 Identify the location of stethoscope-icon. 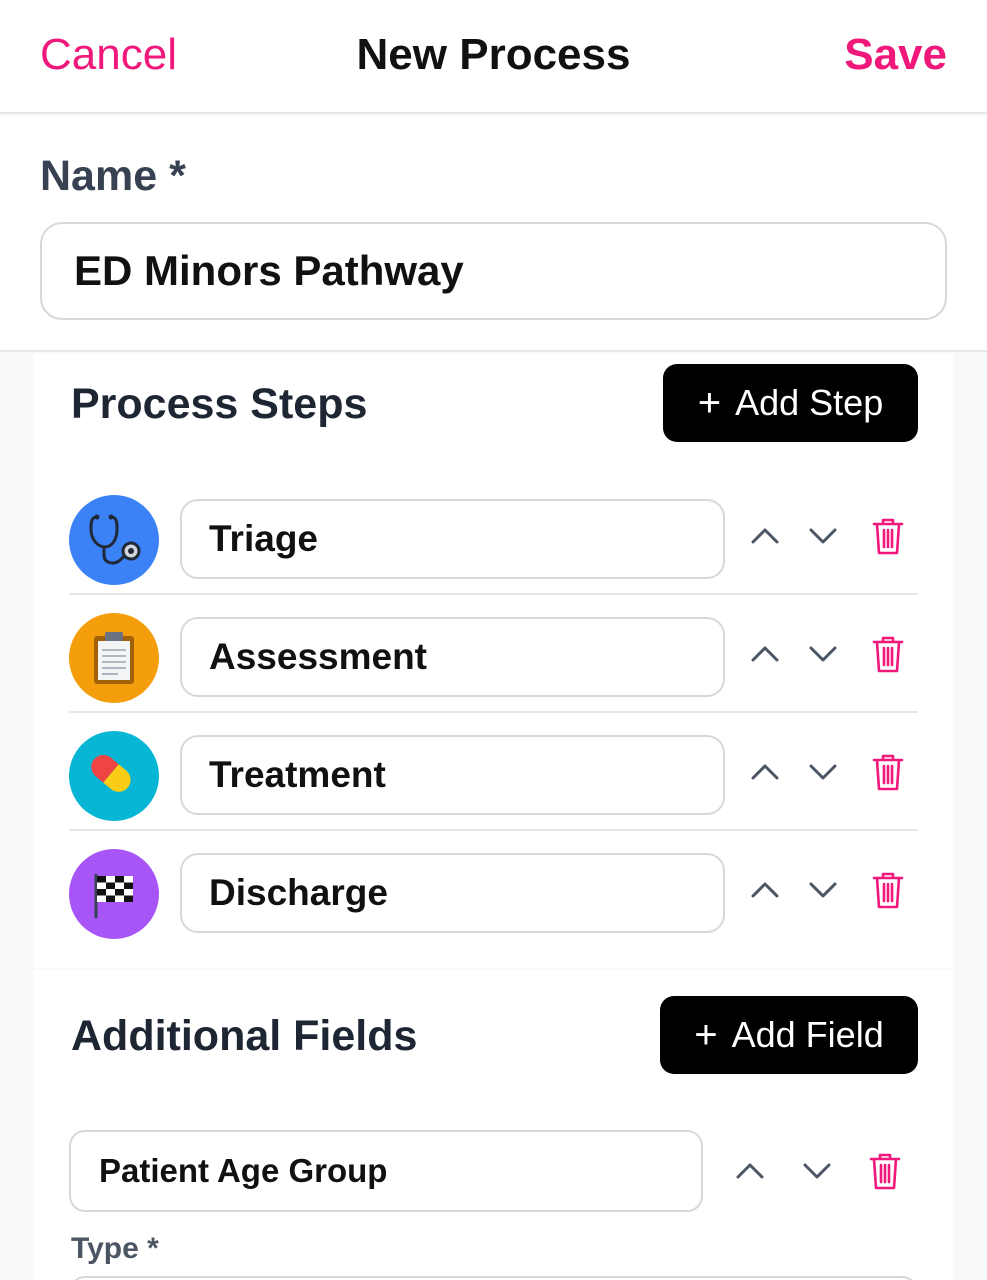
(114, 540).